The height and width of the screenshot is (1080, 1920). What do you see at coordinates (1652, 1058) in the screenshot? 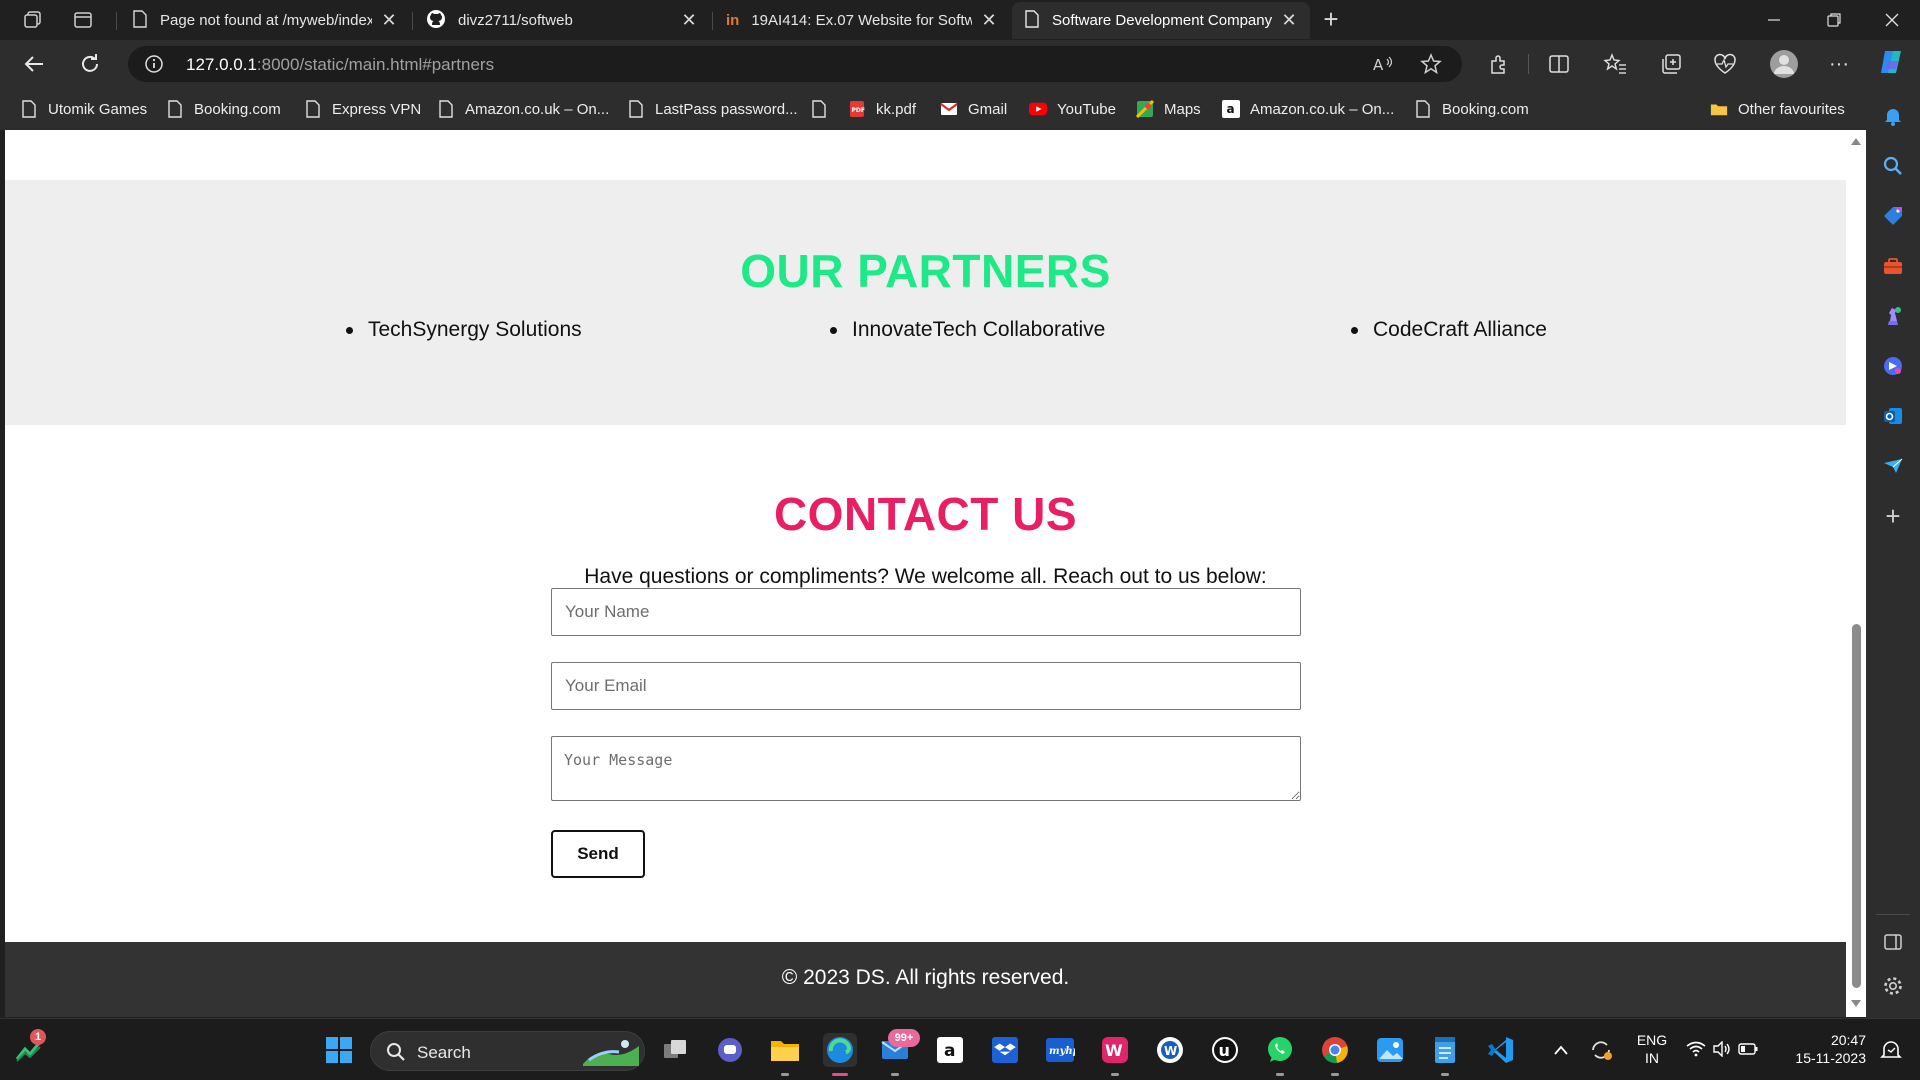
I see `region-code: IN` at bounding box center [1652, 1058].